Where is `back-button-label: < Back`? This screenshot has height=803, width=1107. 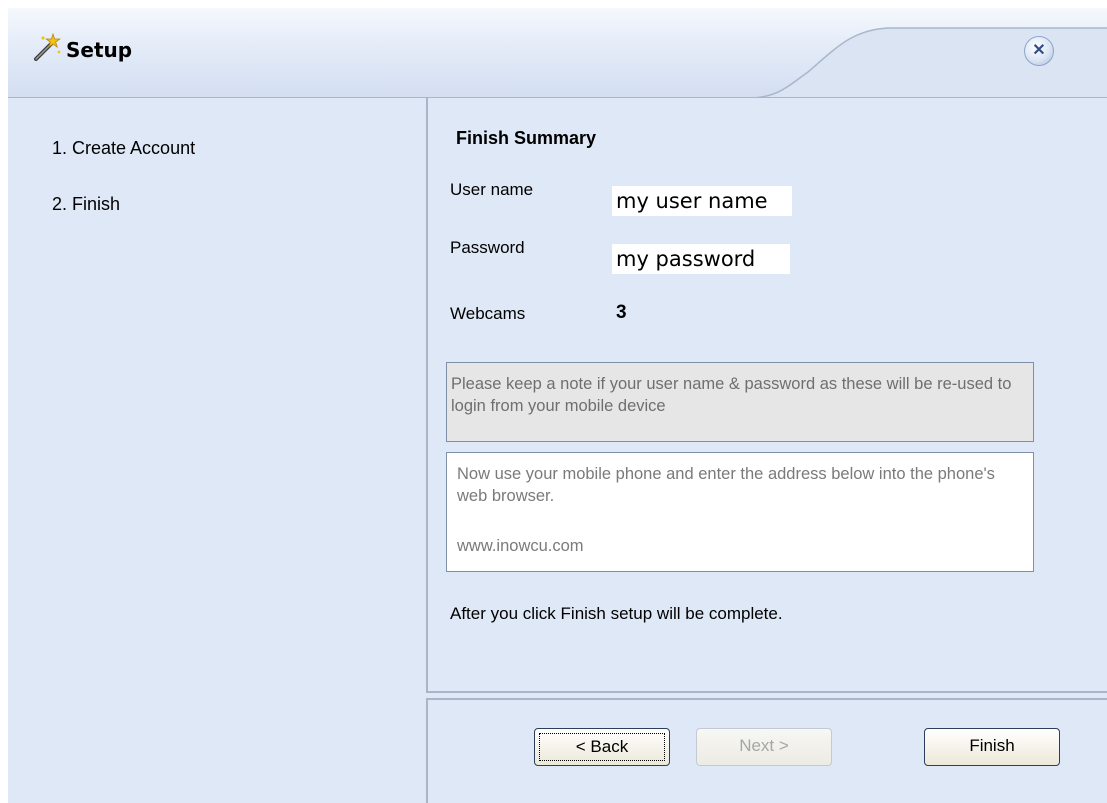
back-button-label: < Back is located at coordinates (602, 747).